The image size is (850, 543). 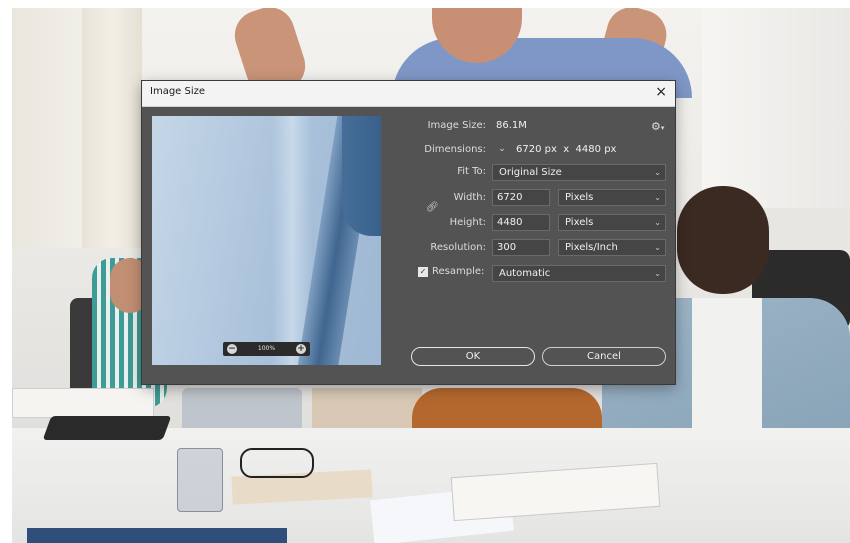 I want to click on resolution-label: Resolution:, so click(x=458, y=247).